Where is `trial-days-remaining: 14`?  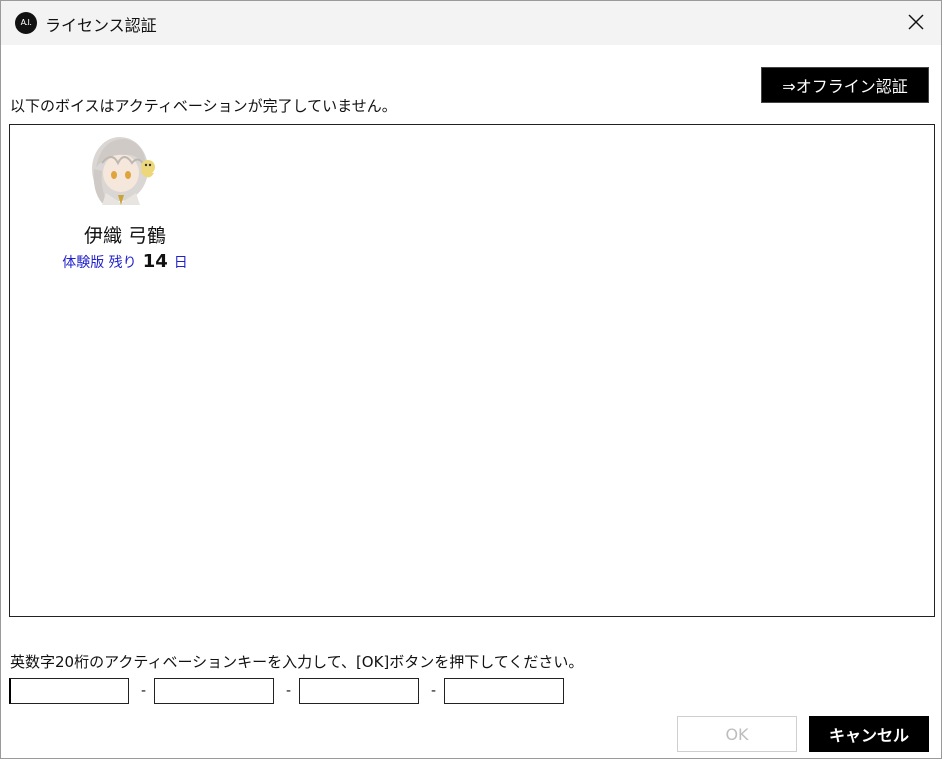 trial-days-remaining: 14 is located at coordinates (155, 261).